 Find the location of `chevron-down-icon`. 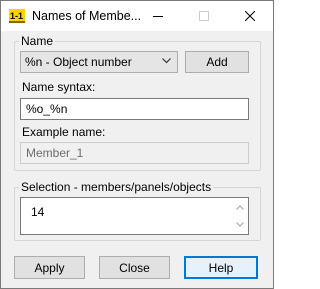

chevron-down-icon is located at coordinates (166, 61).